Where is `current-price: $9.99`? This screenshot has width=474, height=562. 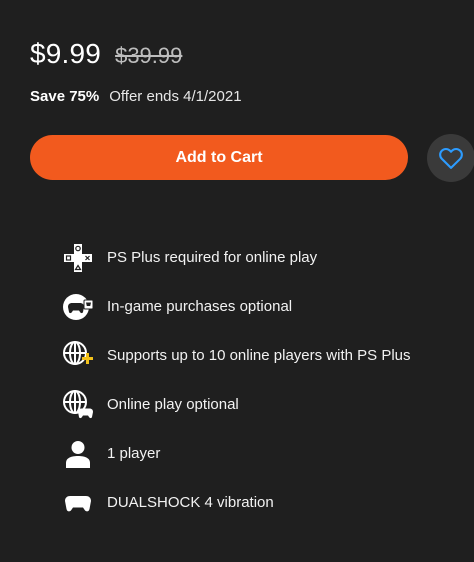 current-price: $9.99 is located at coordinates (66, 53).